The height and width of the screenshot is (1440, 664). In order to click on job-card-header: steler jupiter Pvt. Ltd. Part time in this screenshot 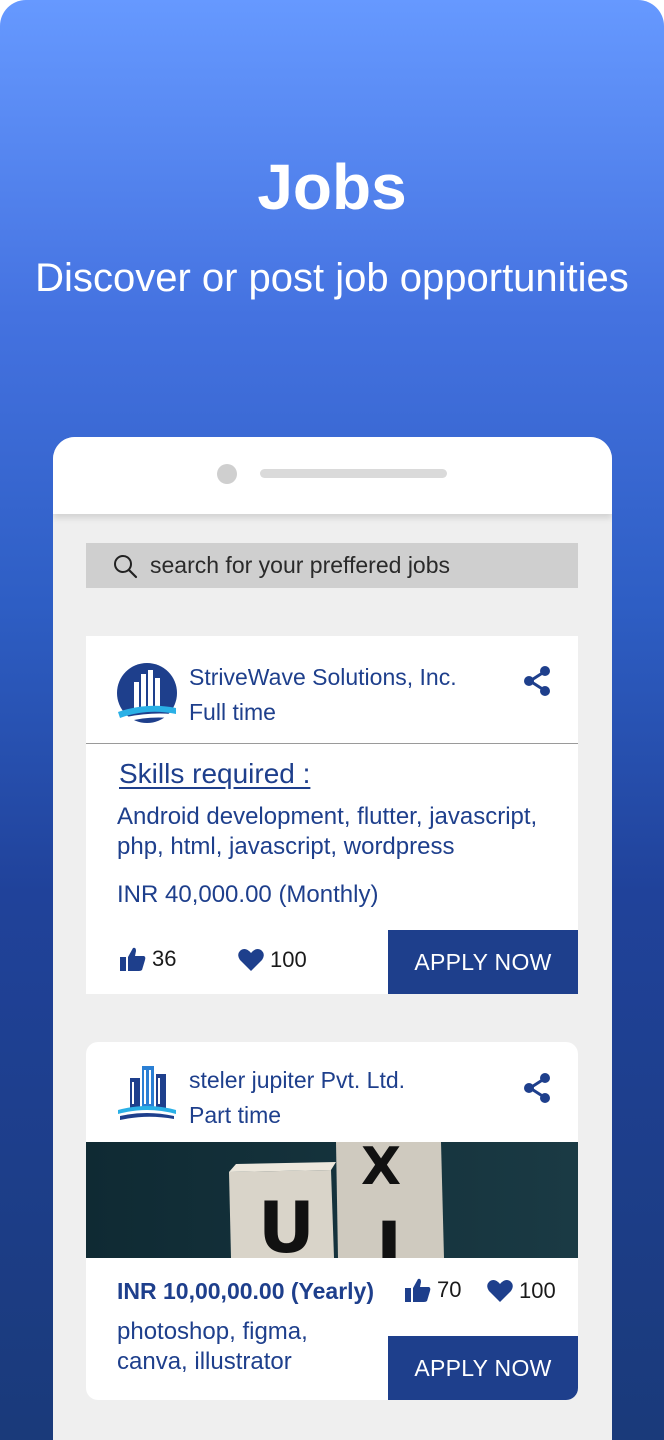, I will do `click(332, 1092)`.